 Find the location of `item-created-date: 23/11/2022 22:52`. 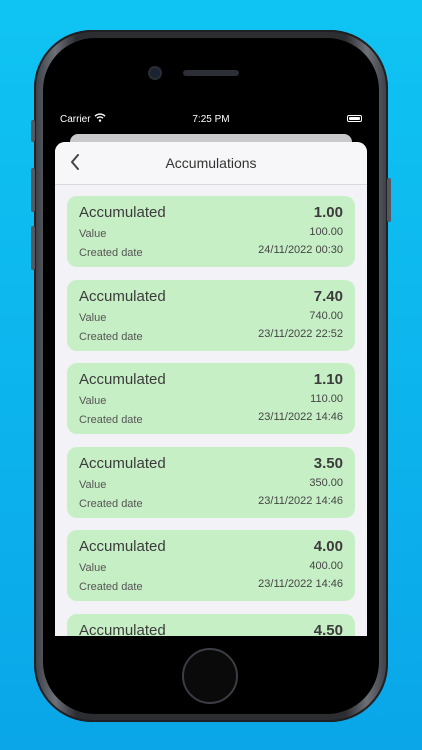

item-created-date: 23/11/2022 22:52 is located at coordinates (300, 333).